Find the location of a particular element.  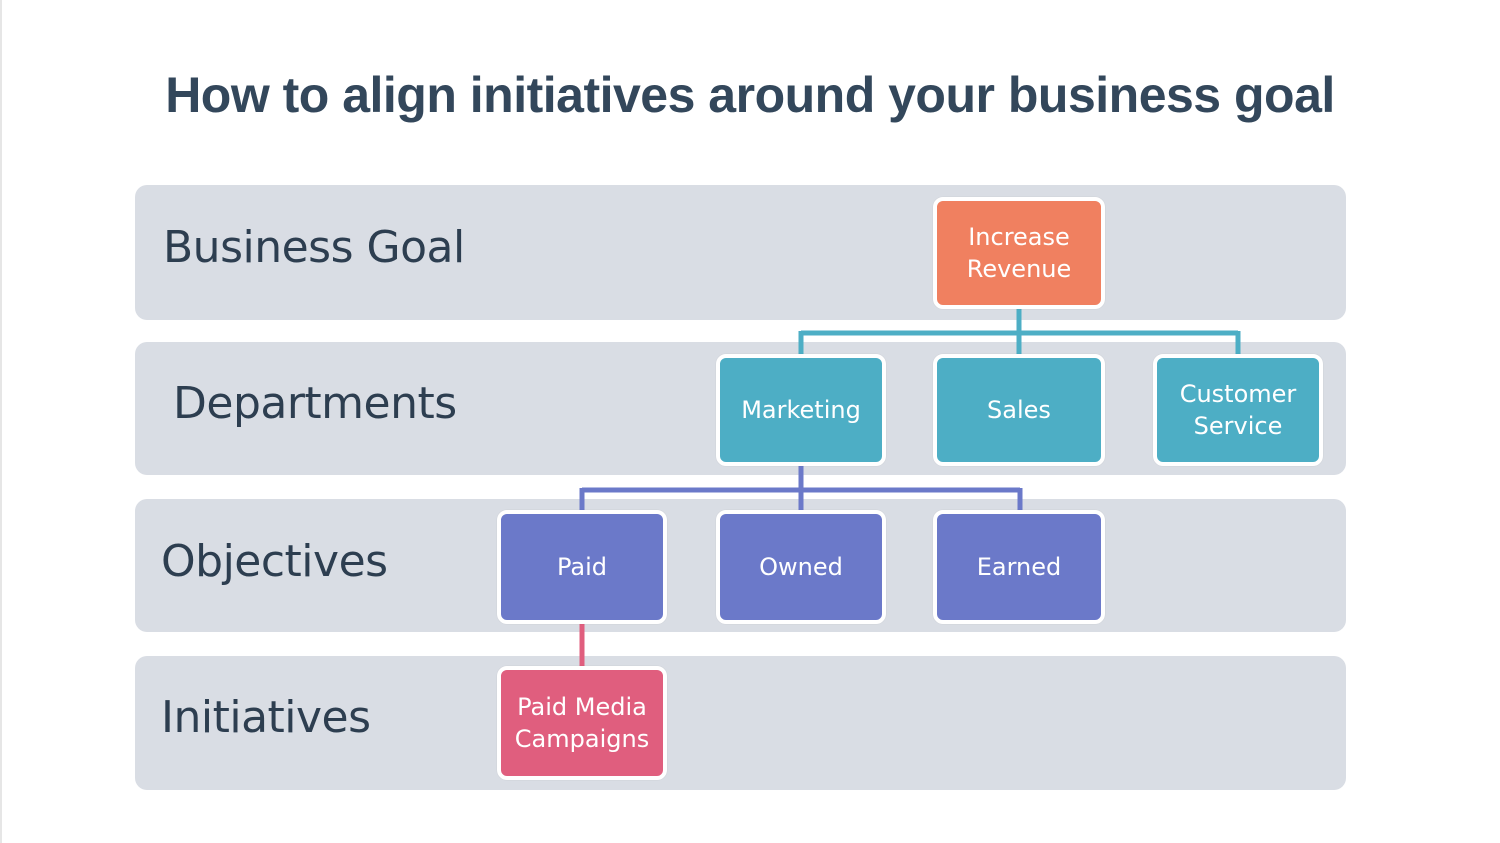

node-customer-service: Customer Service is located at coordinates (1238, 410).